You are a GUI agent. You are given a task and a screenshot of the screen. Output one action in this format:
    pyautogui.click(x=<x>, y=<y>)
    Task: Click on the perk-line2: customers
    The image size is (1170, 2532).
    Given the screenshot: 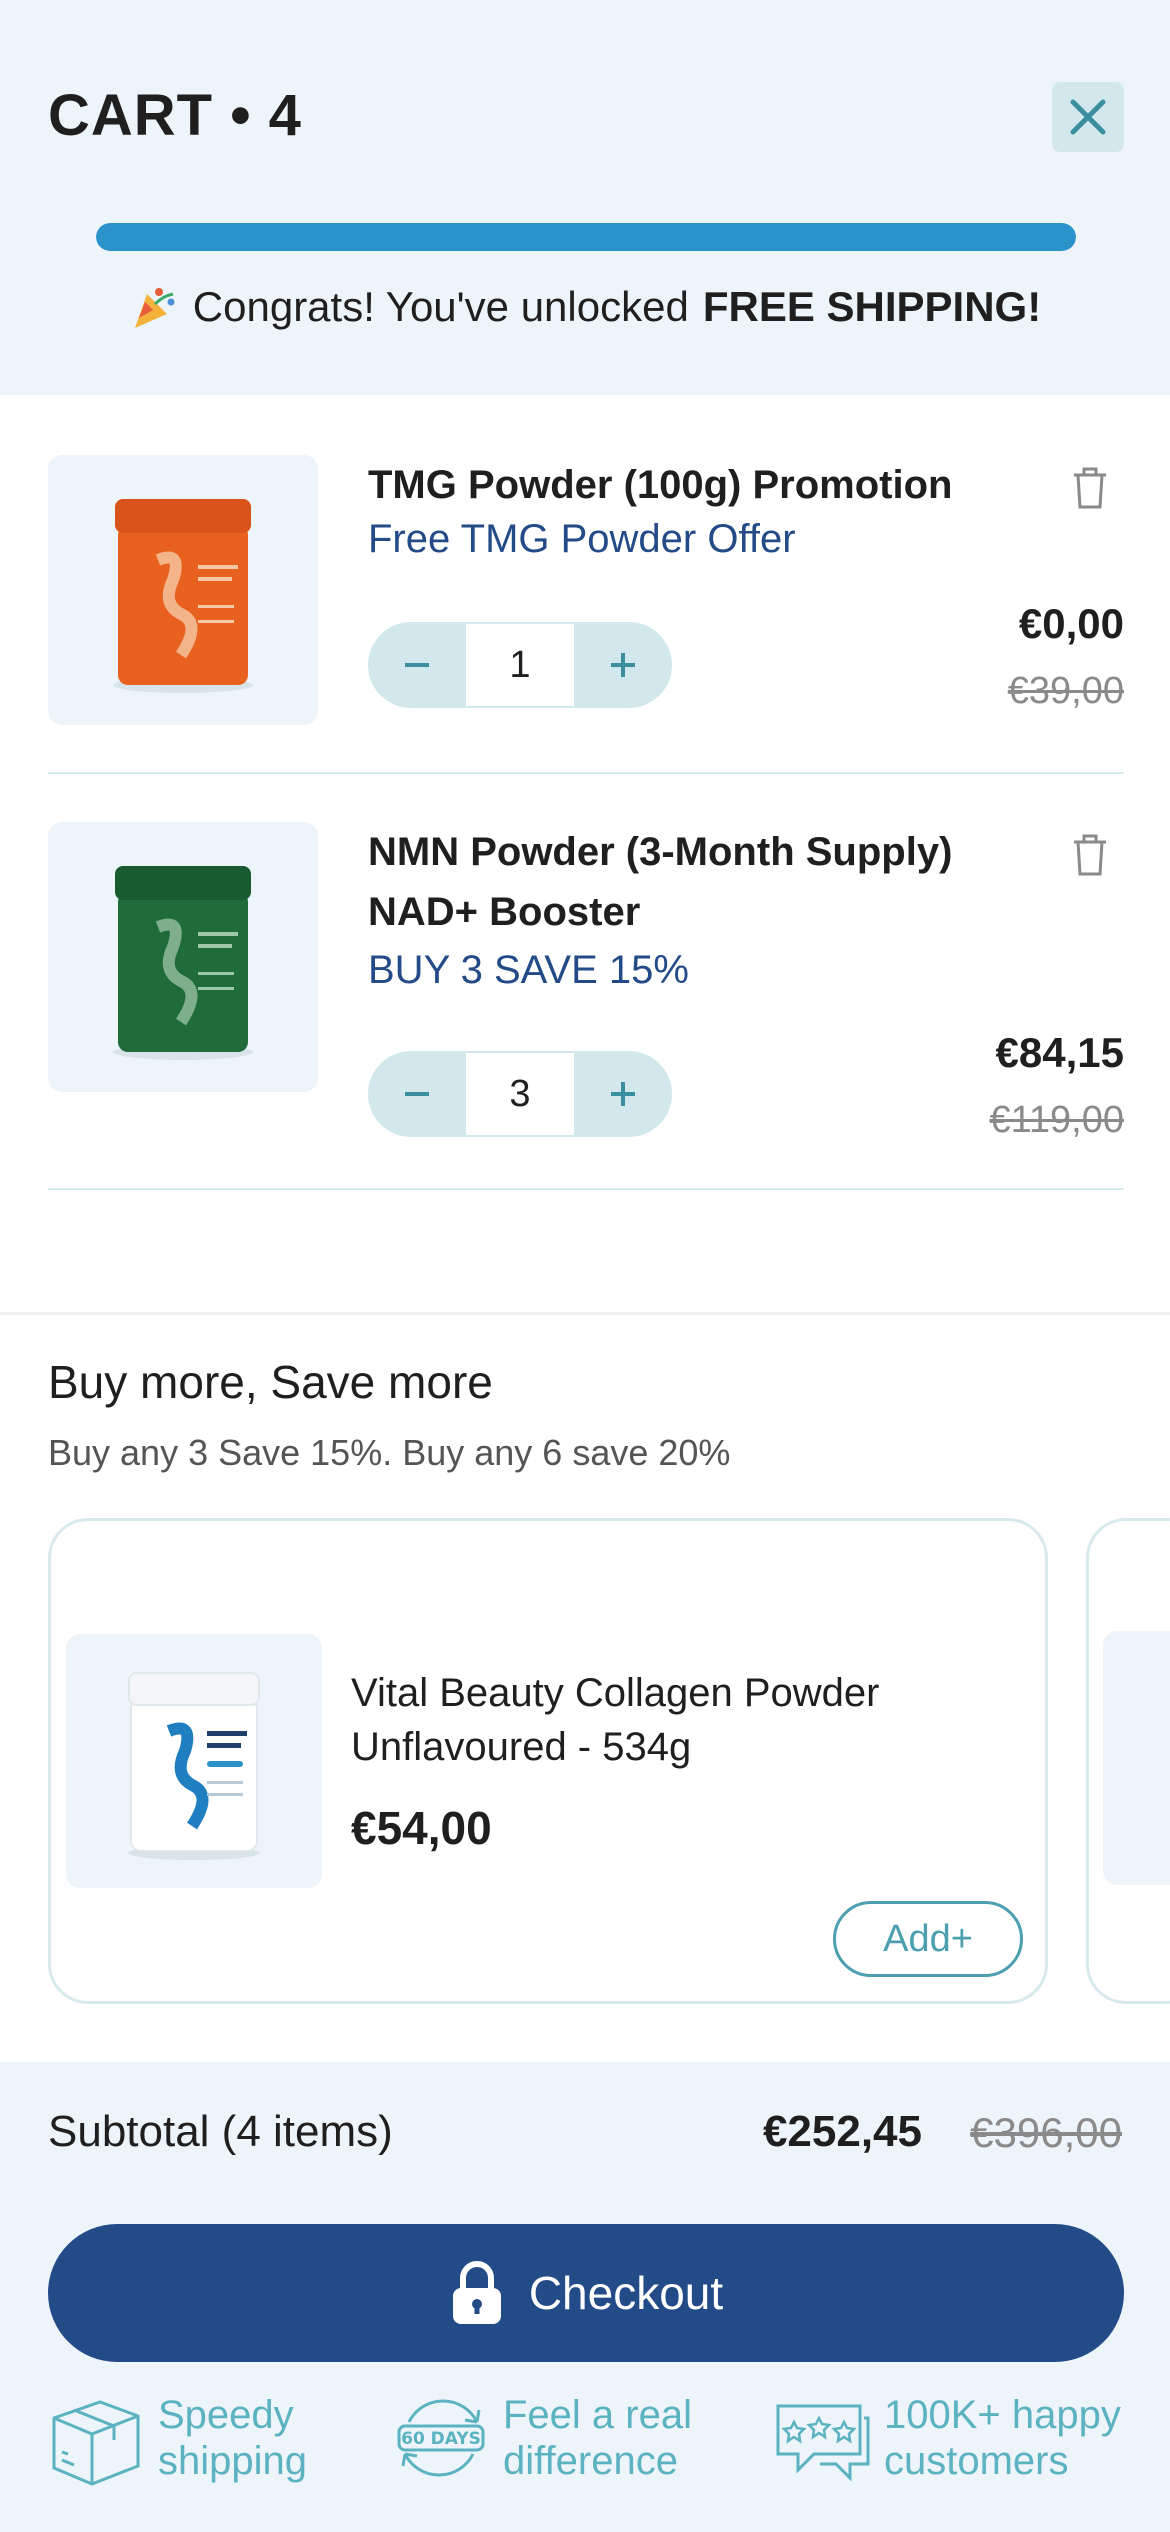 What is the action you would take?
    pyautogui.click(x=976, y=2461)
    